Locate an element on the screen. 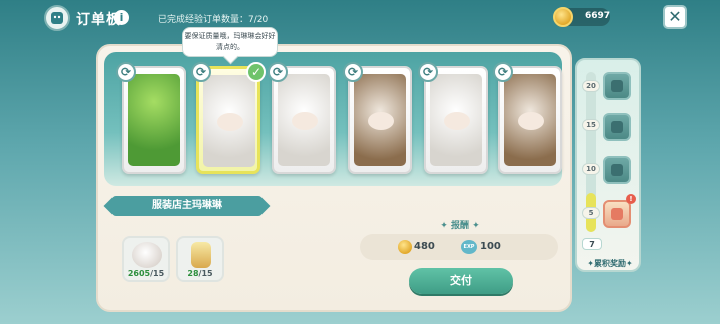 The image size is (720, 324). level-marker: 15 is located at coordinates (591, 125).